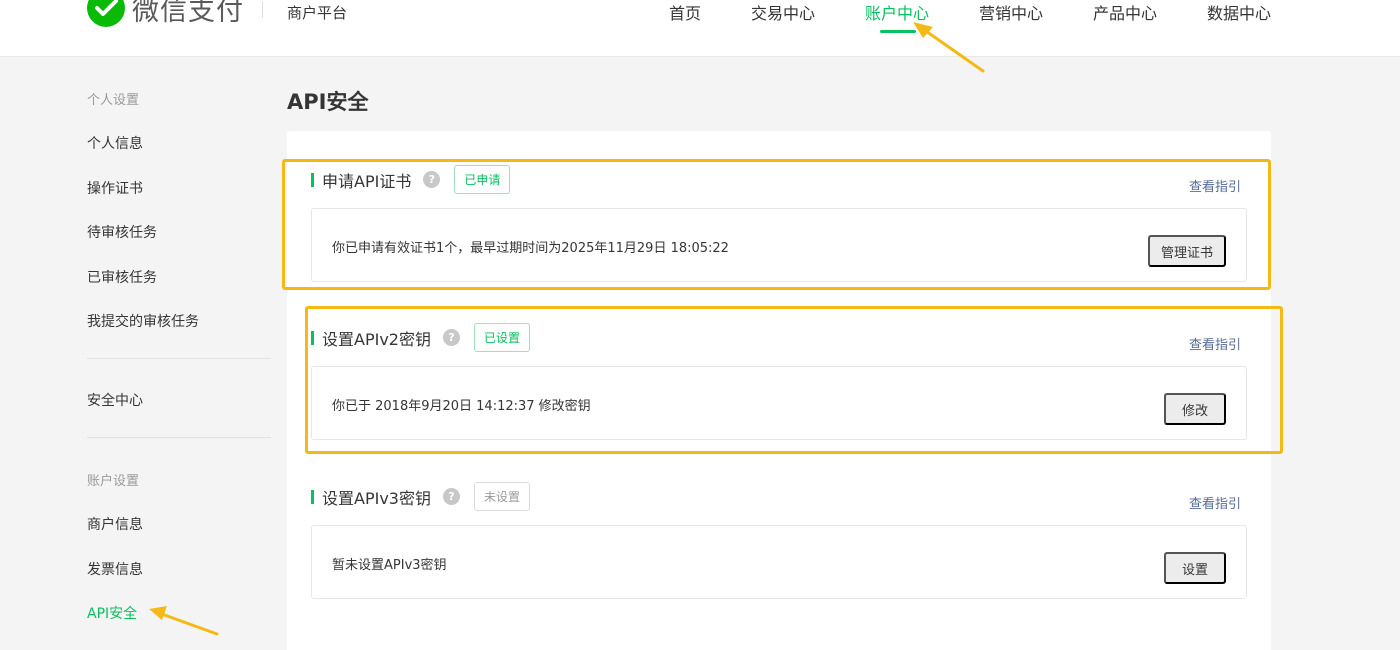 The height and width of the screenshot is (650, 1400). Describe the element at coordinates (376, 339) in the screenshot. I see `section-title: 设置APIv2密钥` at that location.